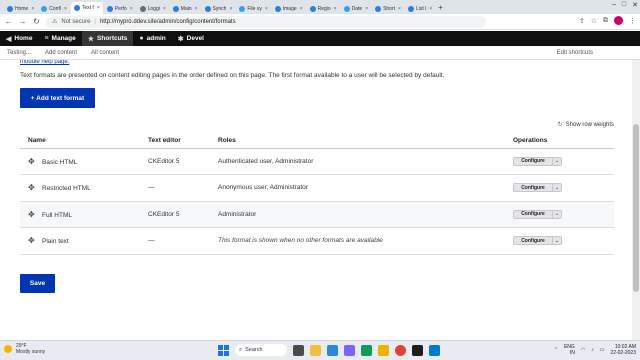 The width and height of the screenshot is (640, 360). What do you see at coordinates (632, 21) in the screenshot?
I see `menu-icon: ⋮` at bounding box center [632, 21].